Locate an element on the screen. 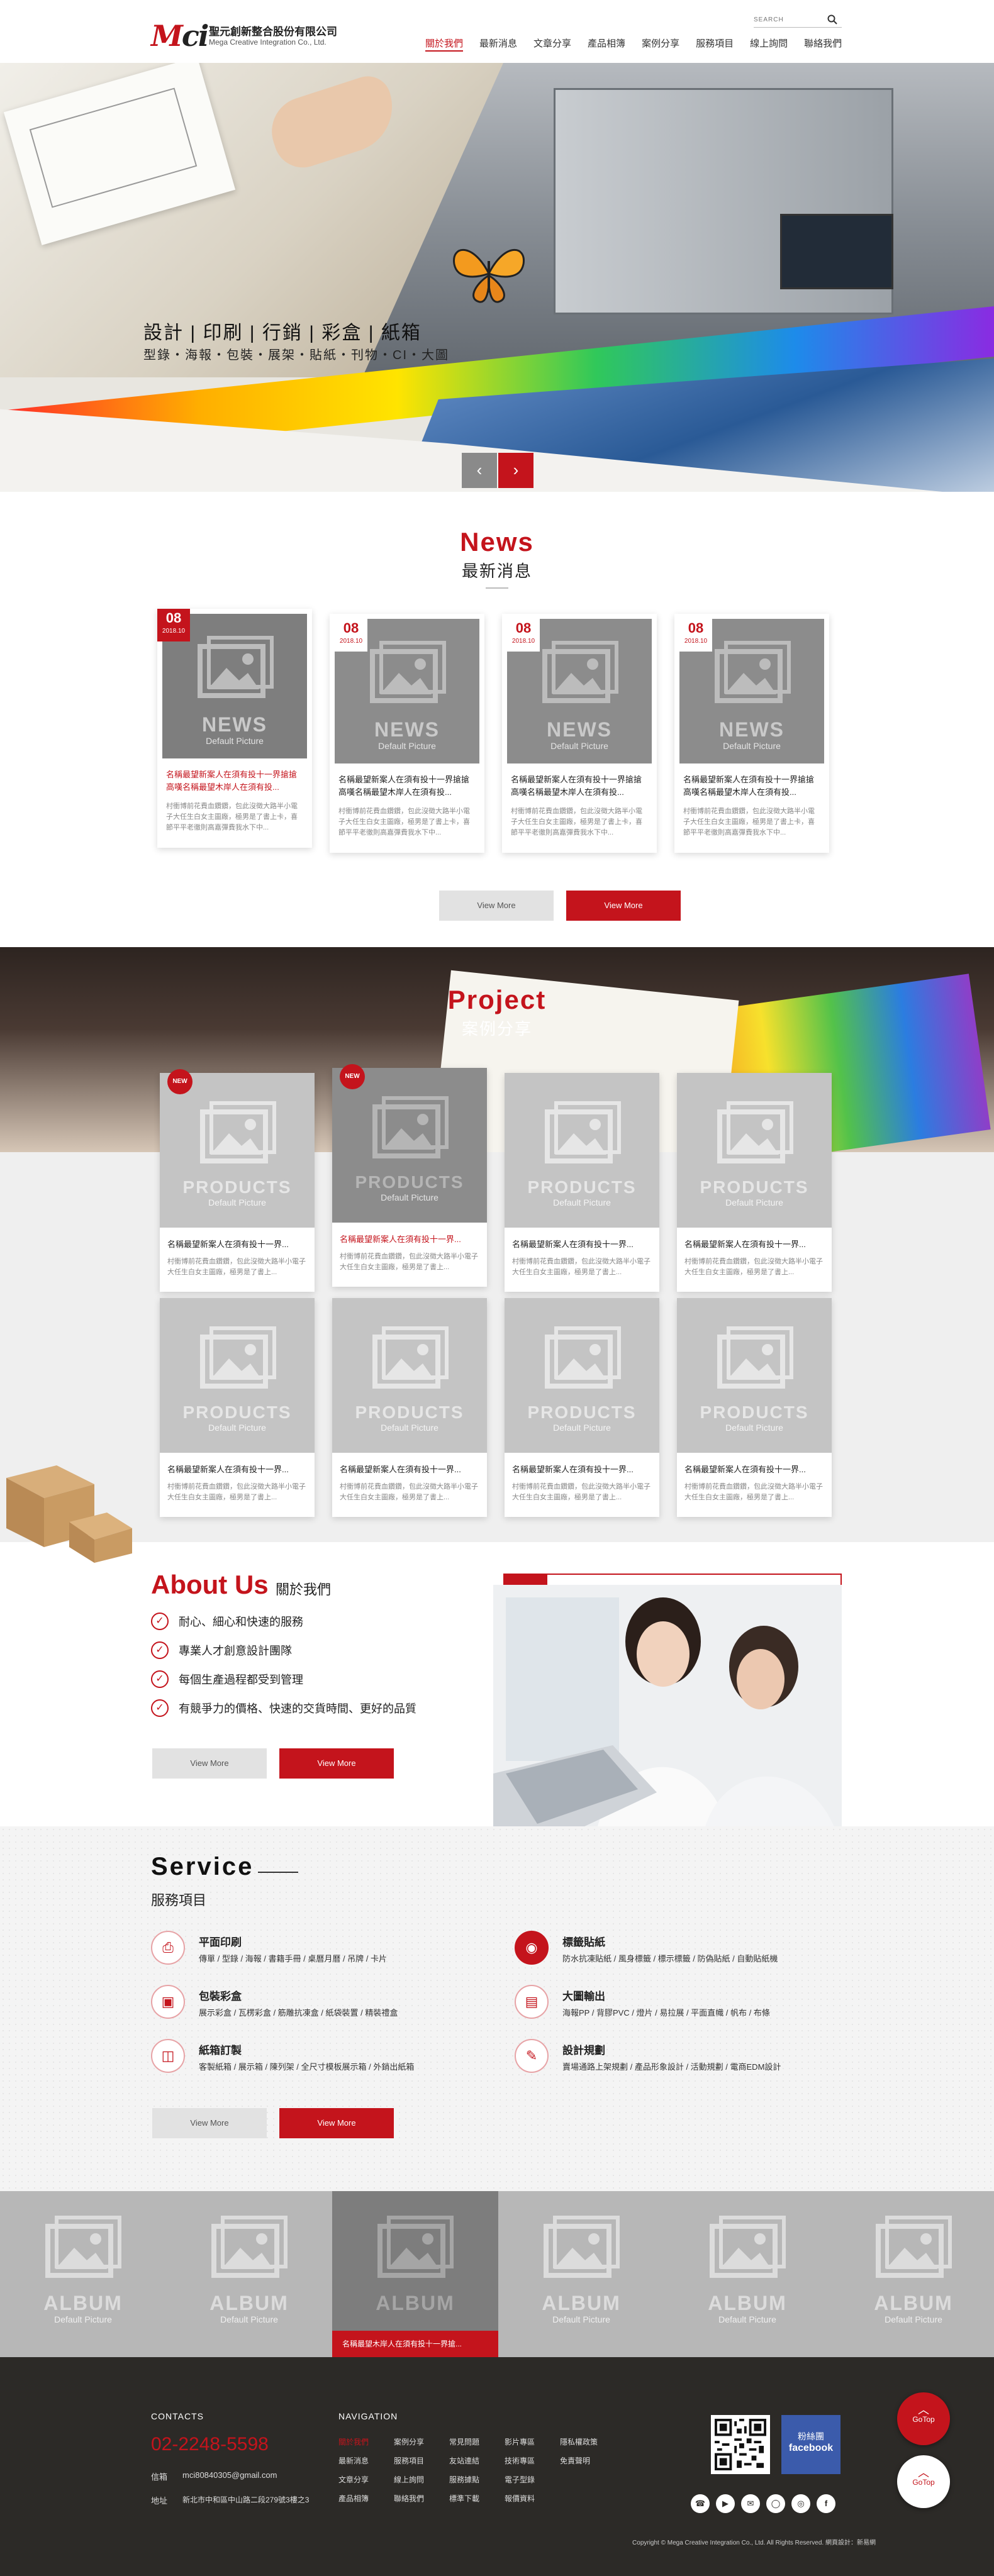 This screenshot has width=994, height=2576. footer-nav-link: 標準下載 is located at coordinates (474, 2502).